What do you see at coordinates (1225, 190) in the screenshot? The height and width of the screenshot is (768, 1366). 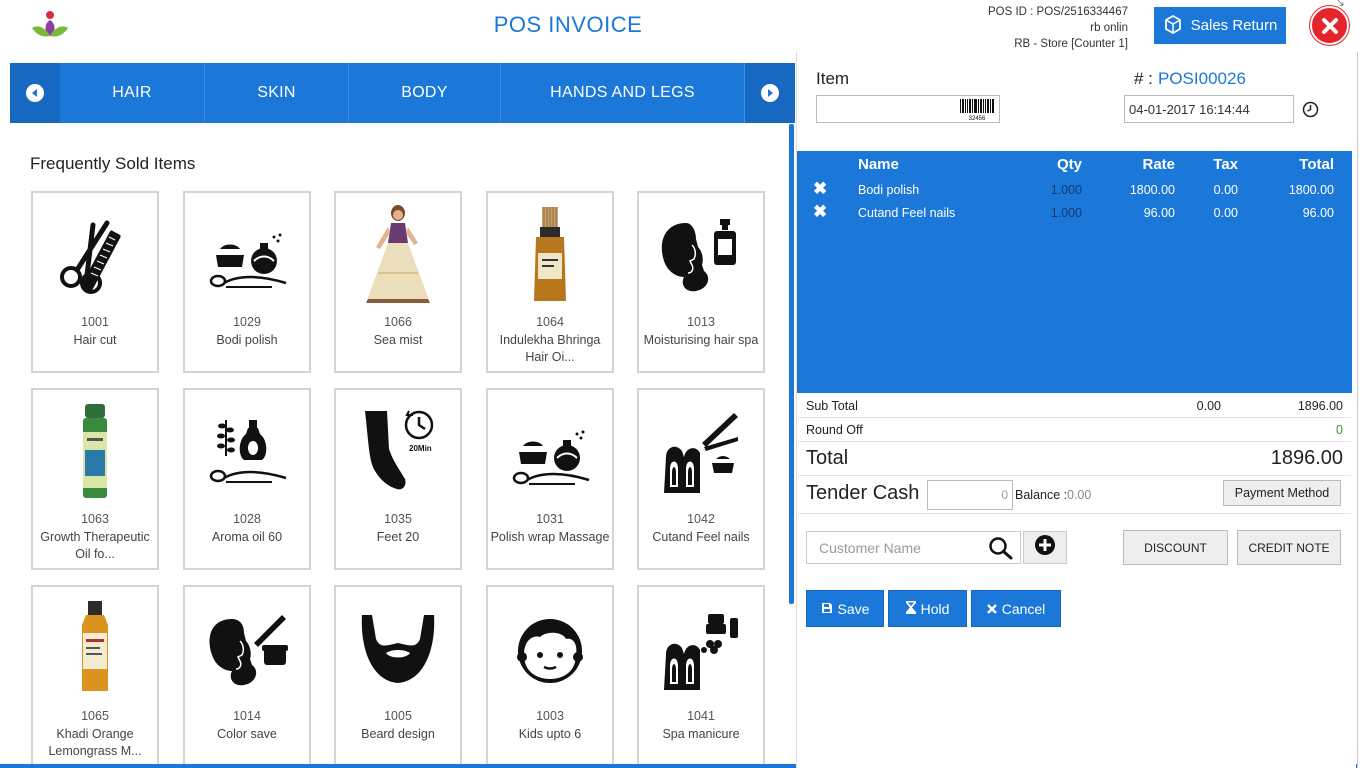 I see `item-tax: 0.00` at bounding box center [1225, 190].